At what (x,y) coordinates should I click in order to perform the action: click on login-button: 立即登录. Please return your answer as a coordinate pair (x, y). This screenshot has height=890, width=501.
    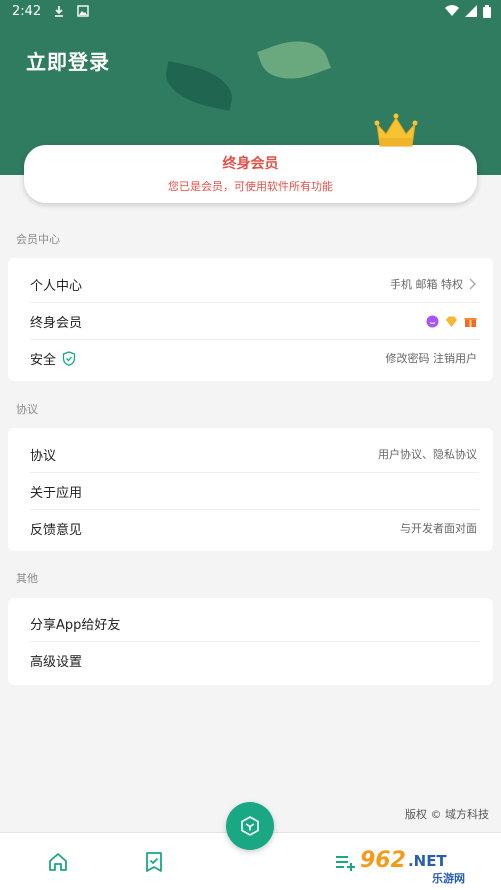
    Looking at the image, I should click on (68, 60).